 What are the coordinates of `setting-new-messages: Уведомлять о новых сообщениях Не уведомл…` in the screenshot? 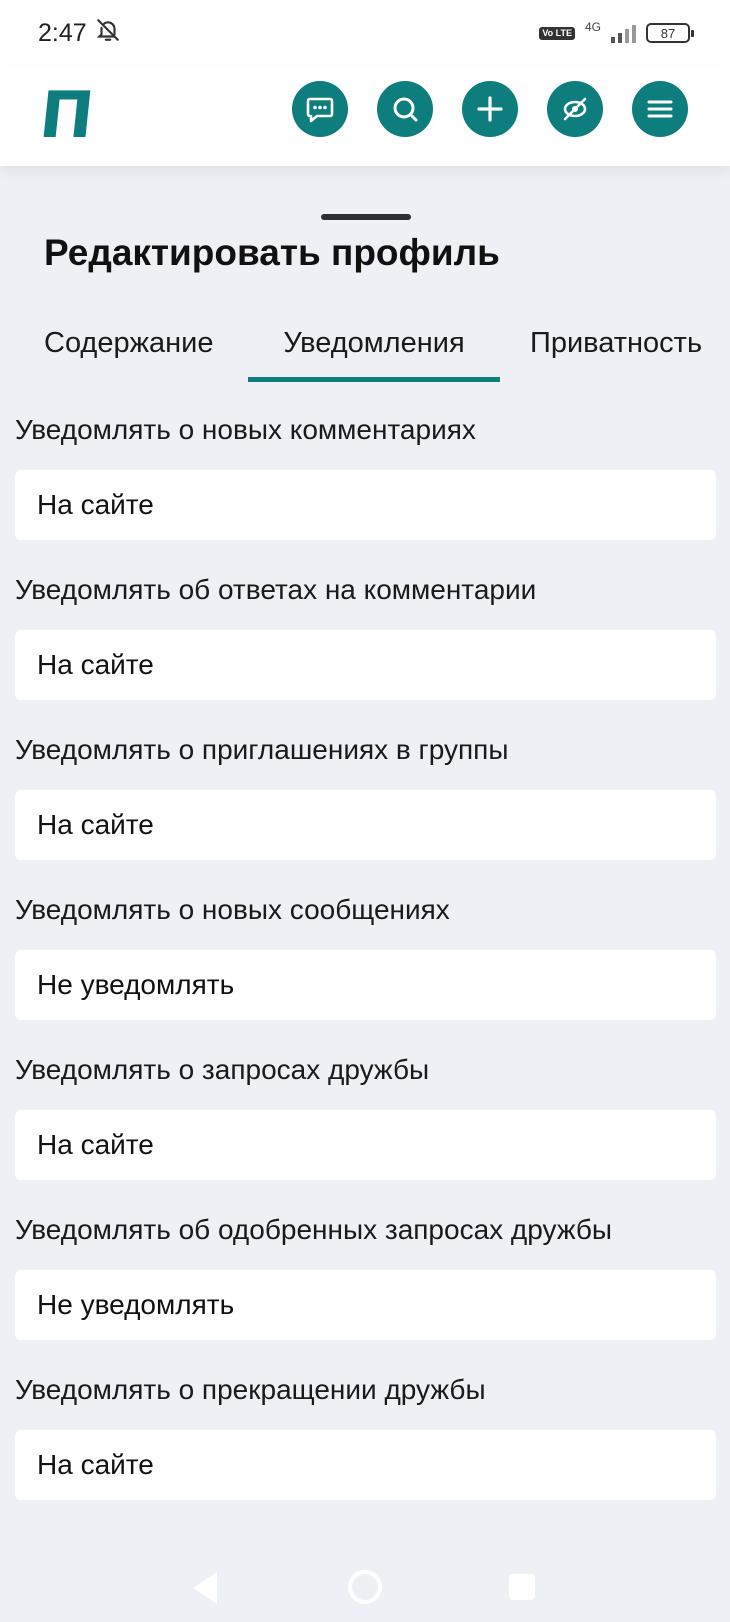 It's located at (365, 970).